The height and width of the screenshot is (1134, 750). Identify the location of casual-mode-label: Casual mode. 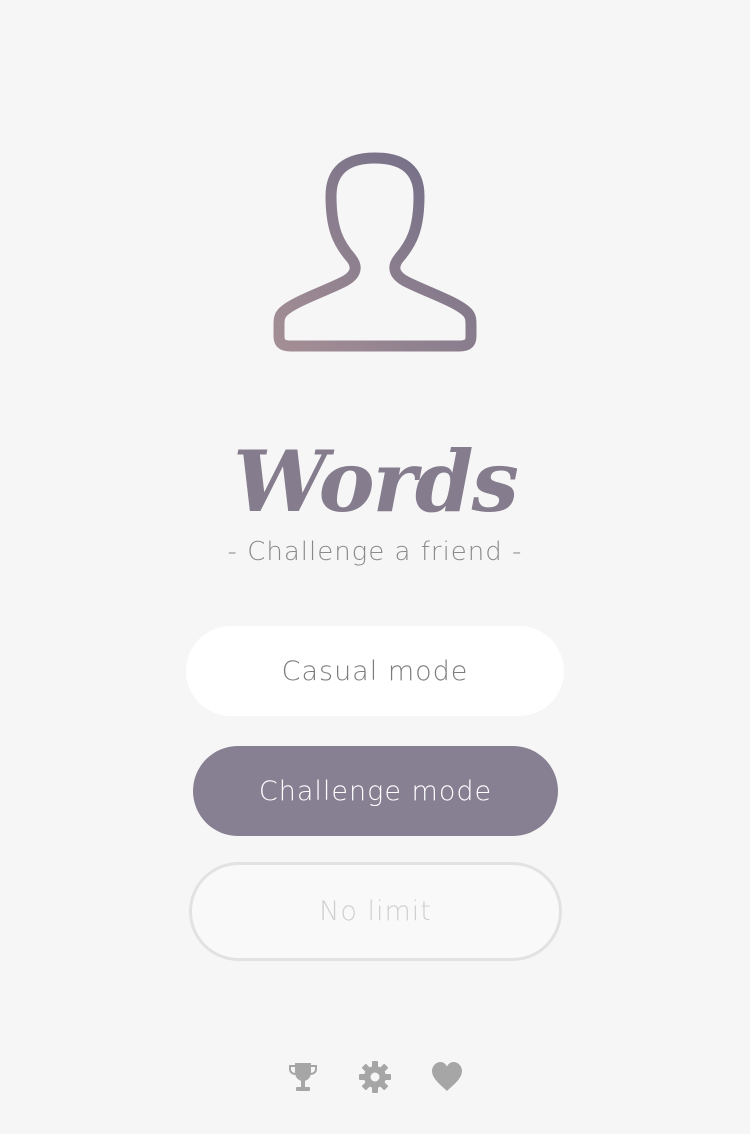
(375, 671).